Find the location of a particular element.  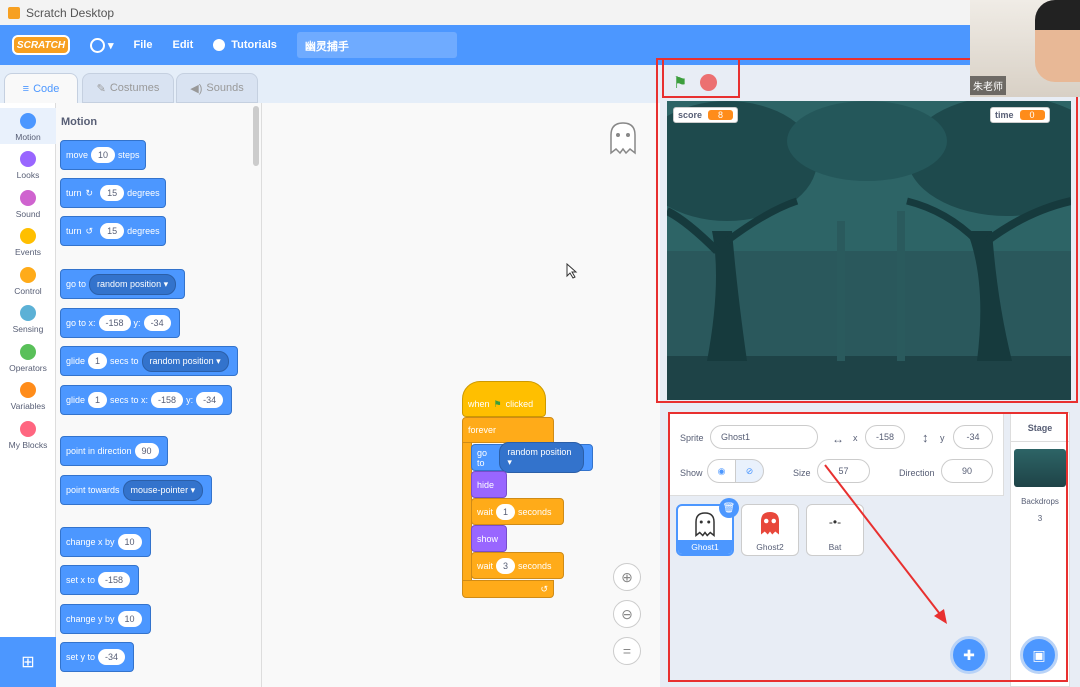

set-y-block: set y to -34 is located at coordinates (97, 657).